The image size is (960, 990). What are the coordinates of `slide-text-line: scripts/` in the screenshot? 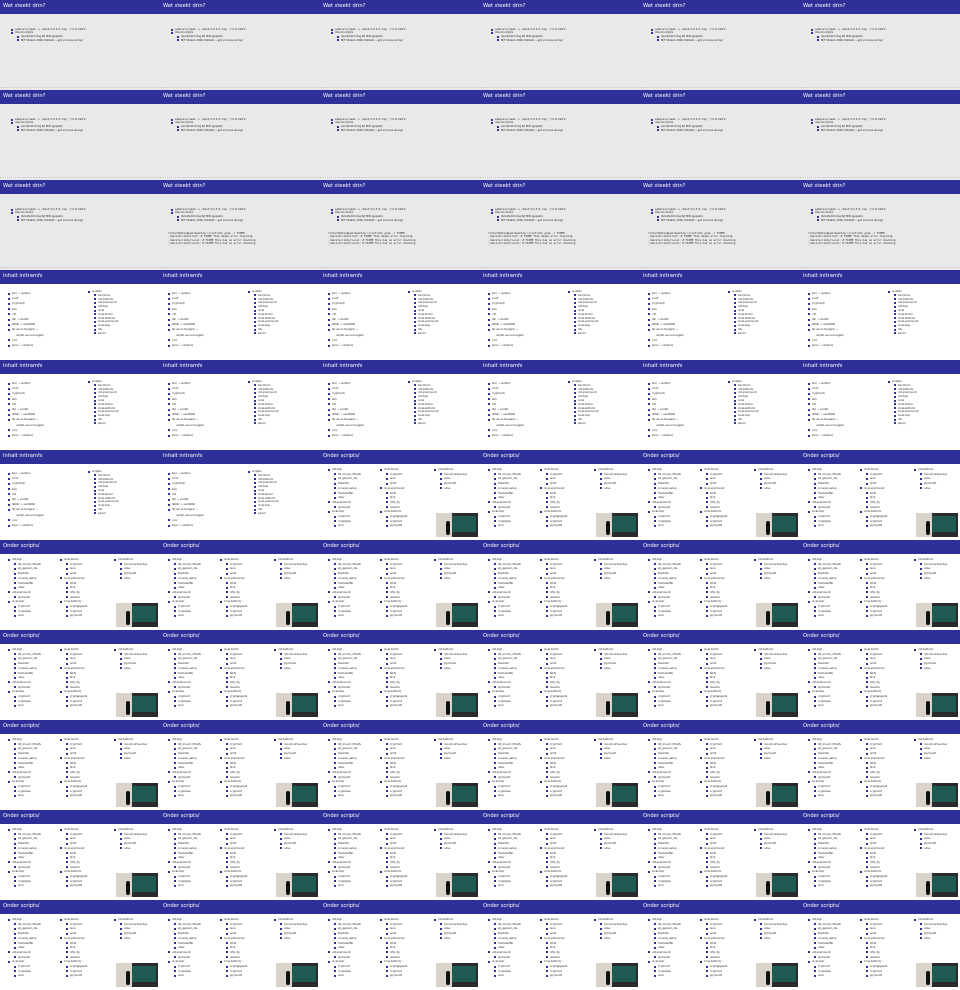 It's located at (257, 381).